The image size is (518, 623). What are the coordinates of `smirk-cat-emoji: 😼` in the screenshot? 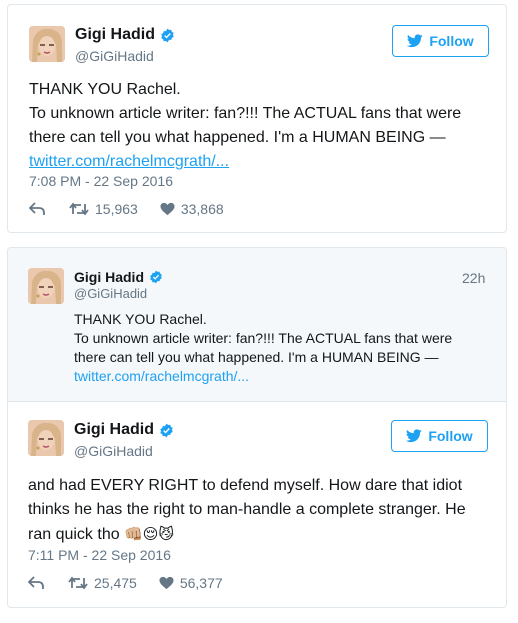 It's located at (166, 534).